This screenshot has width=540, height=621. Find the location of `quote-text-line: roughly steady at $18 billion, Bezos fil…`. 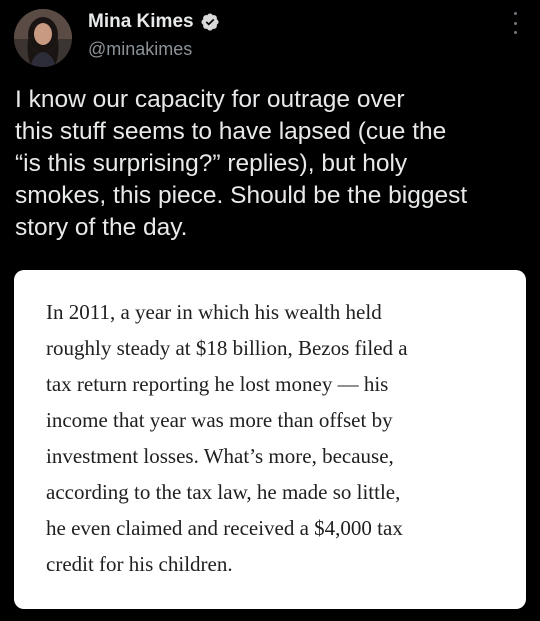

quote-text-line: roughly steady at $18 billion, Bezos fil… is located at coordinates (227, 348).